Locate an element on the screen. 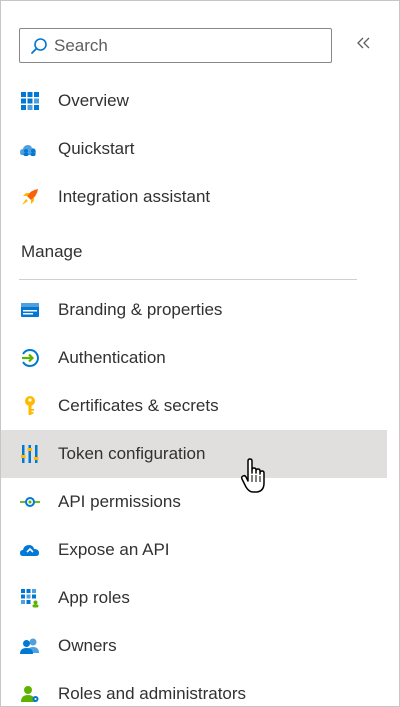 The width and height of the screenshot is (400, 707). sidebar-item-label: Authentication is located at coordinates (112, 357).